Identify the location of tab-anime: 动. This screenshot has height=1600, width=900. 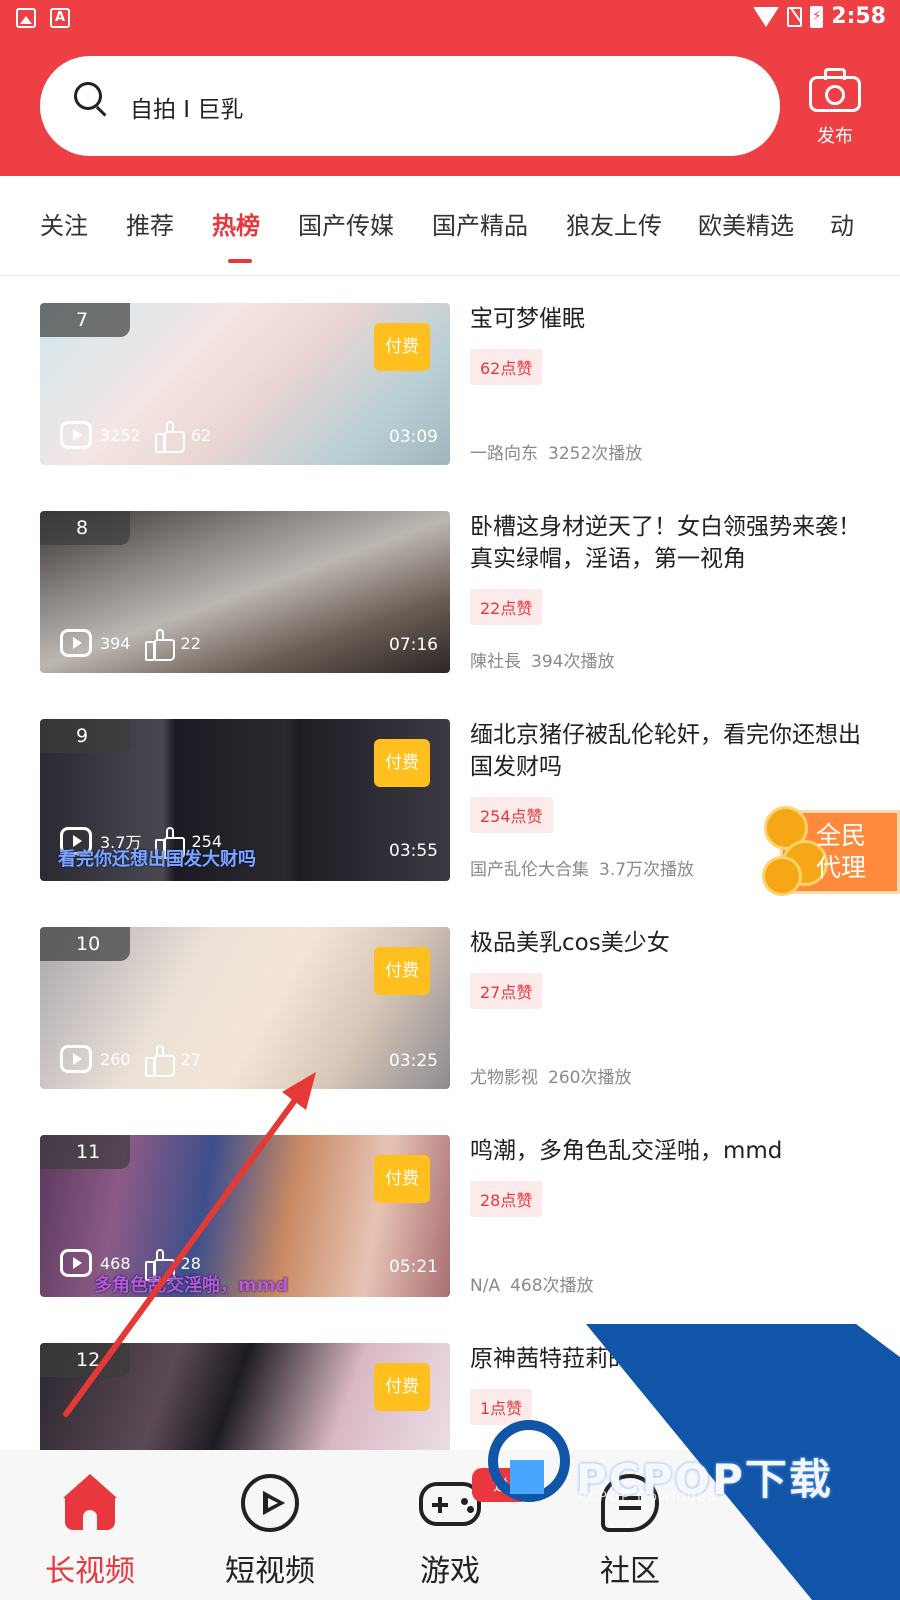
(842, 223).